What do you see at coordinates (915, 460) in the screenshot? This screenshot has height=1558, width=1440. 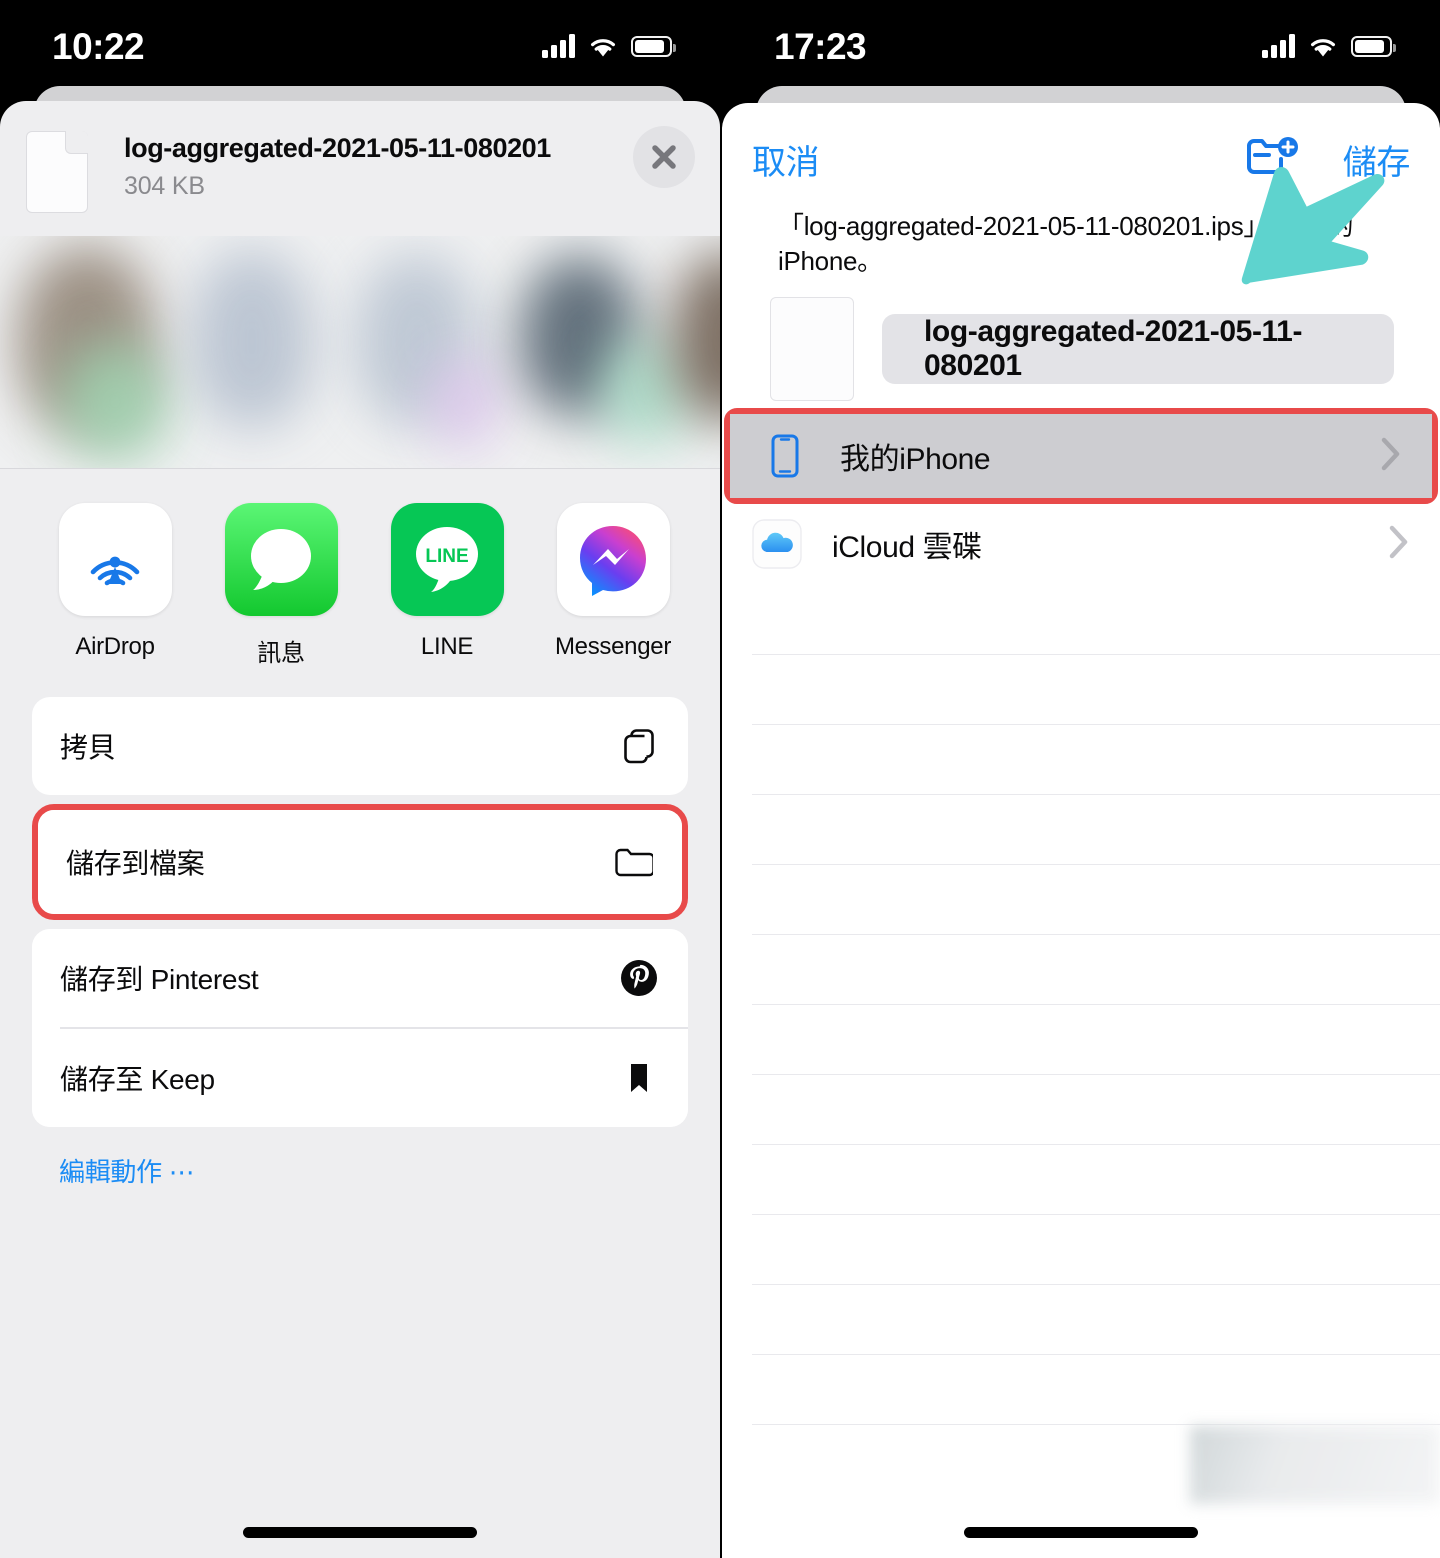 I see `location-label: 我的iPhone` at bounding box center [915, 460].